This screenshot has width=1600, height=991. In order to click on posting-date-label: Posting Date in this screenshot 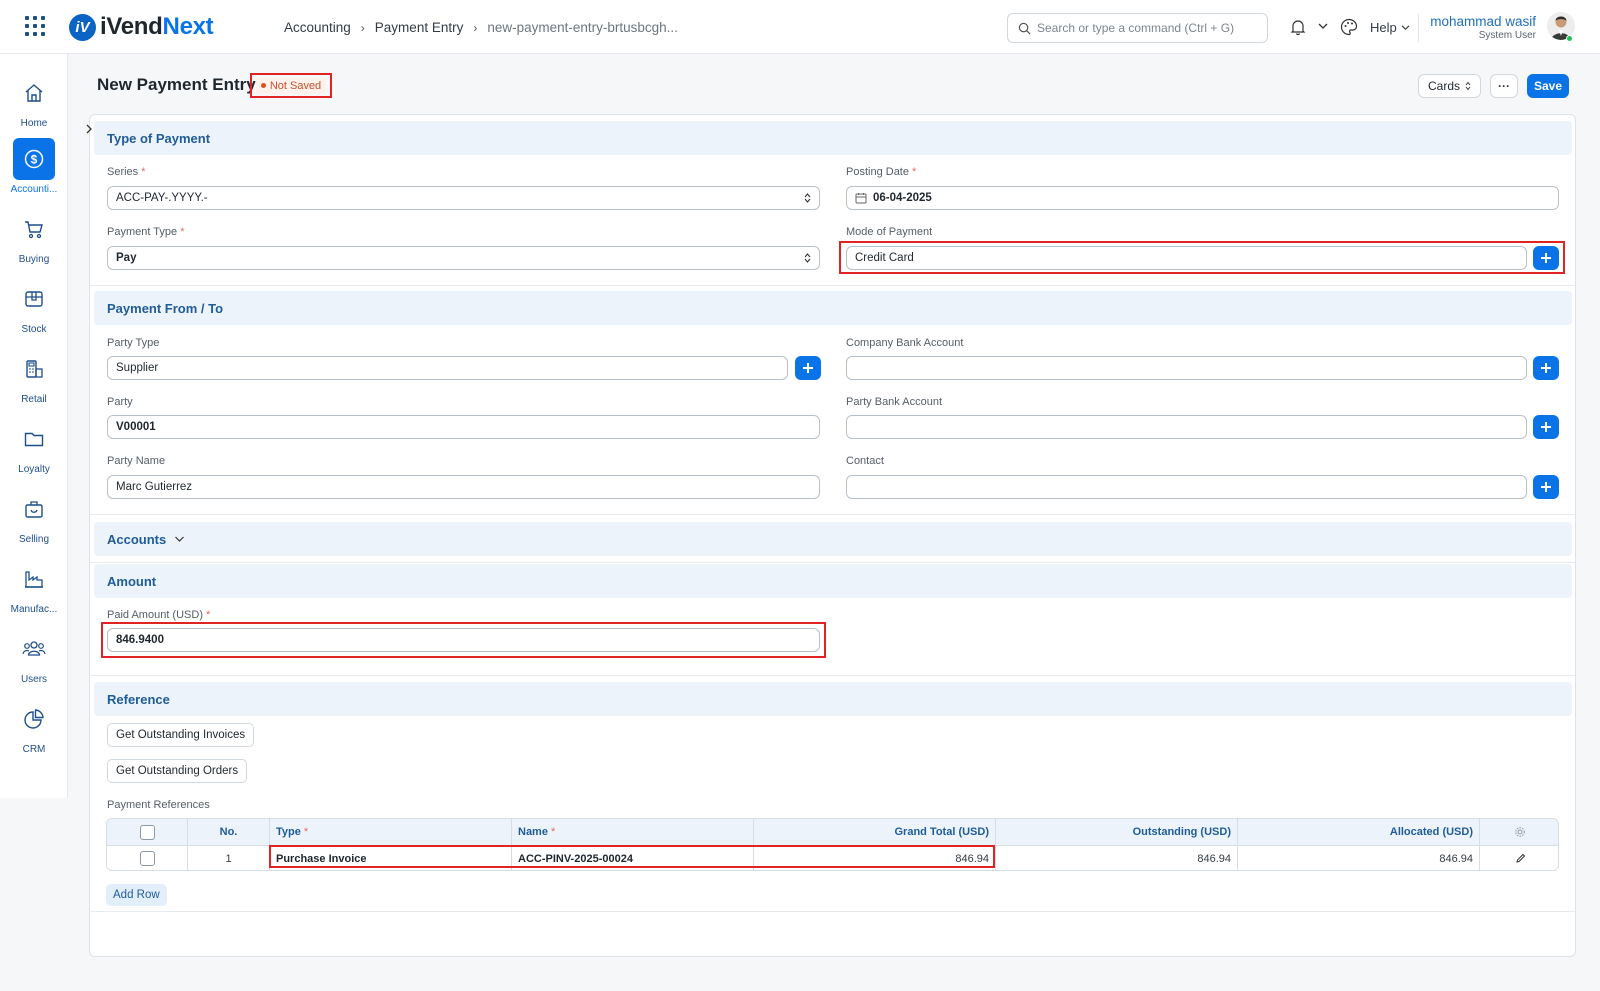, I will do `click(877, 172)`.